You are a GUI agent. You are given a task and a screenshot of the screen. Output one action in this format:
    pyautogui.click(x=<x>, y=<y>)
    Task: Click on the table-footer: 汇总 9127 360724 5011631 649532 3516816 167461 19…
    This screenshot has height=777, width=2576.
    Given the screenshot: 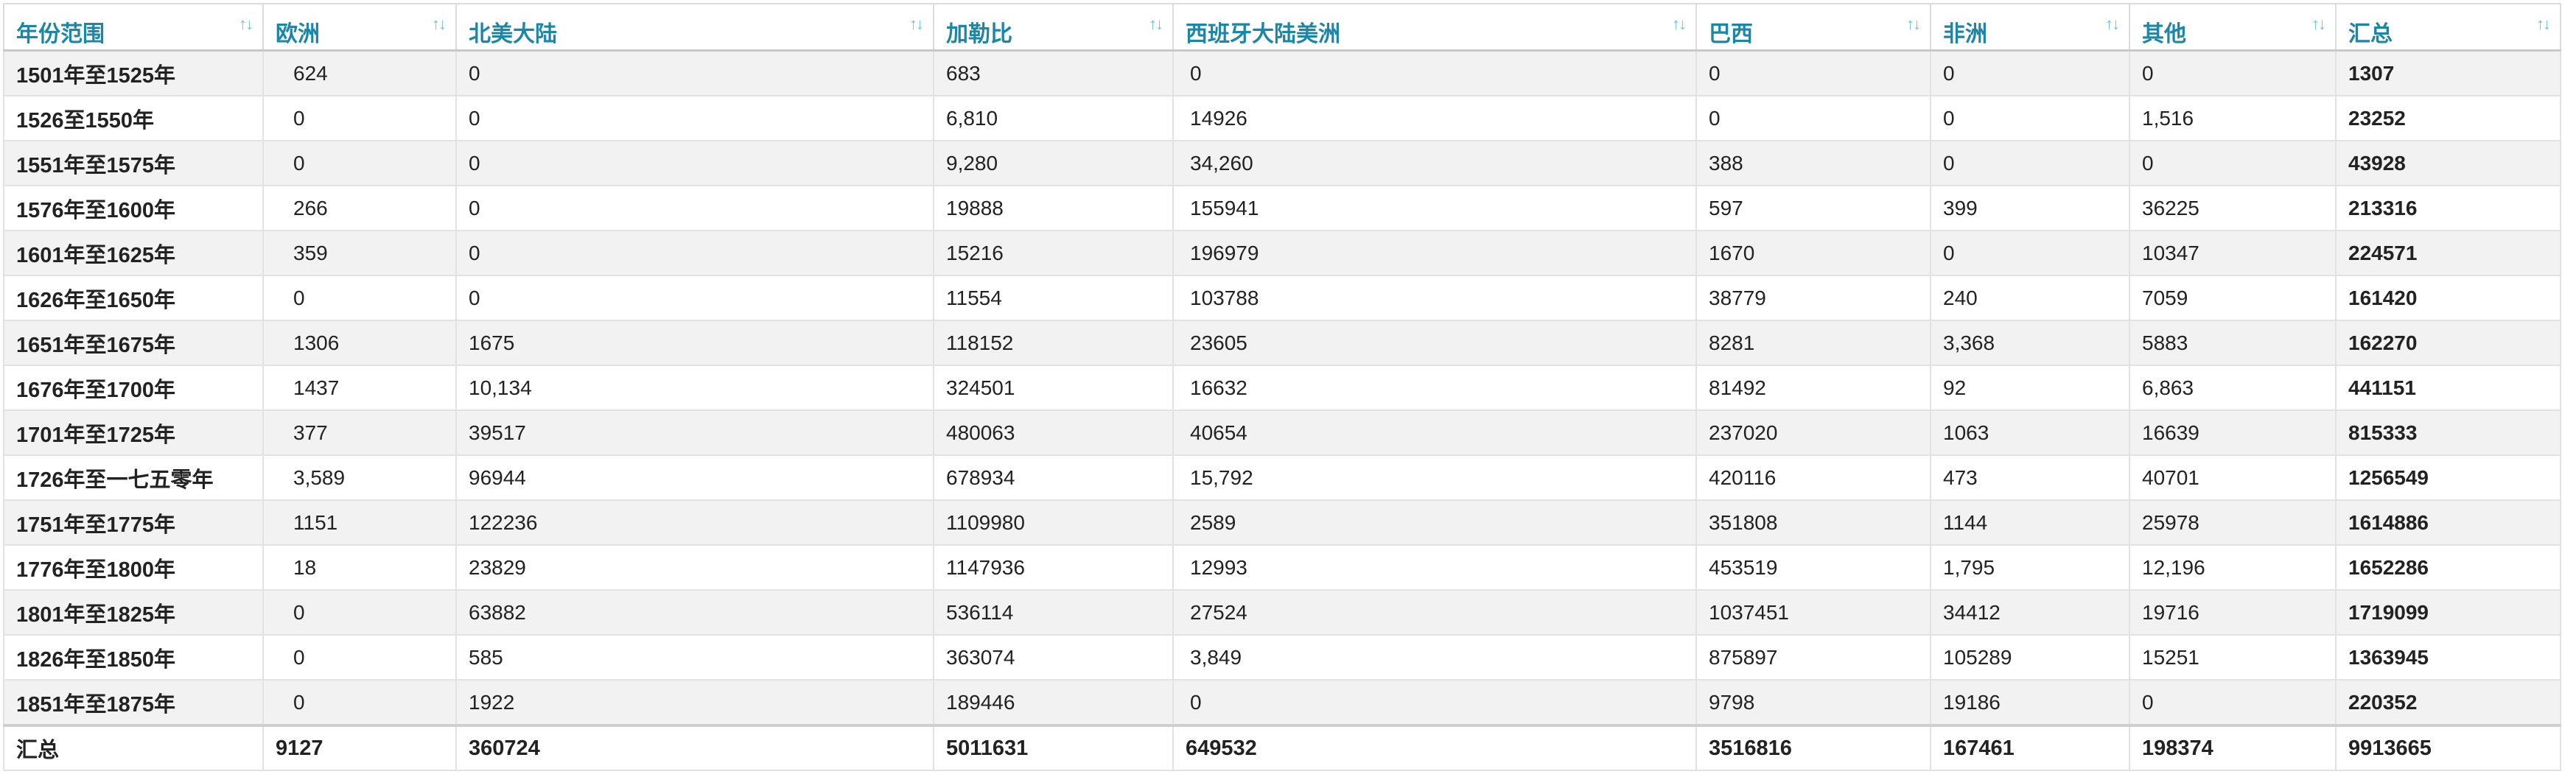 What is the action you would take?
    pyautogui.click(x=1282, y=747)
    